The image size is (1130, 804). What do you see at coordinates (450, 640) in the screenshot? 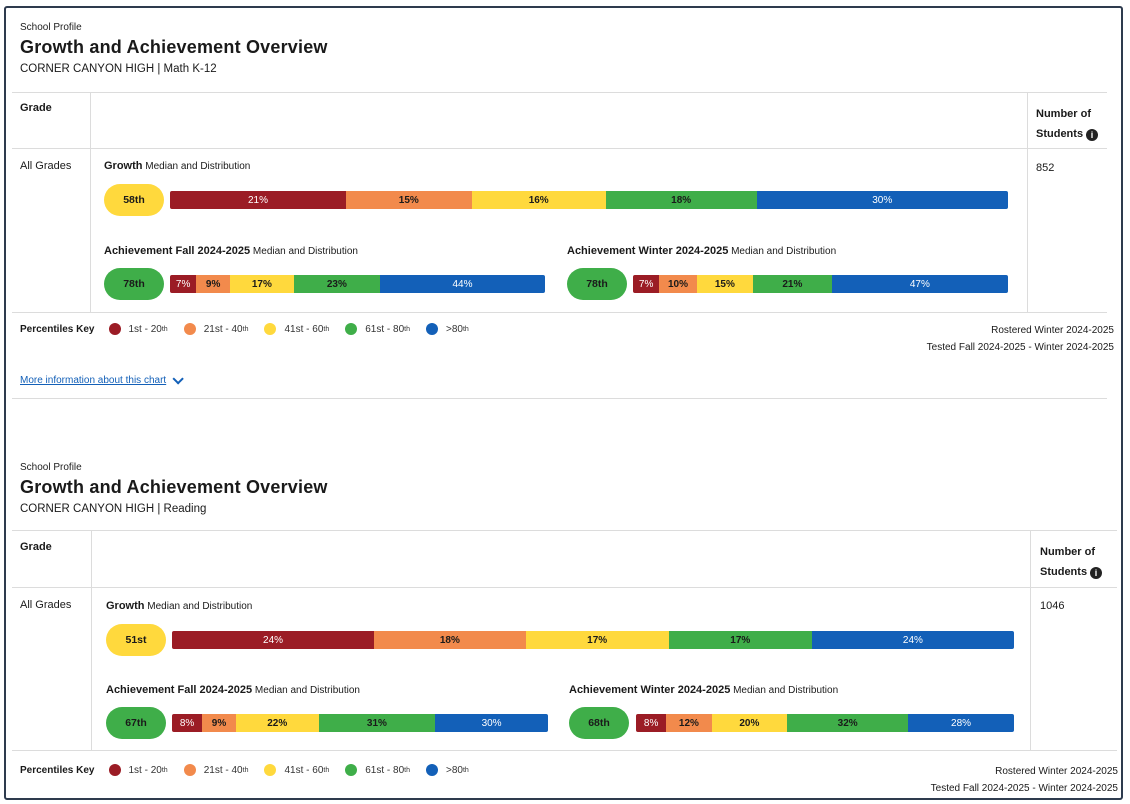
I see `segment-21st-40th: 18%` at bounding box center [450, 640].